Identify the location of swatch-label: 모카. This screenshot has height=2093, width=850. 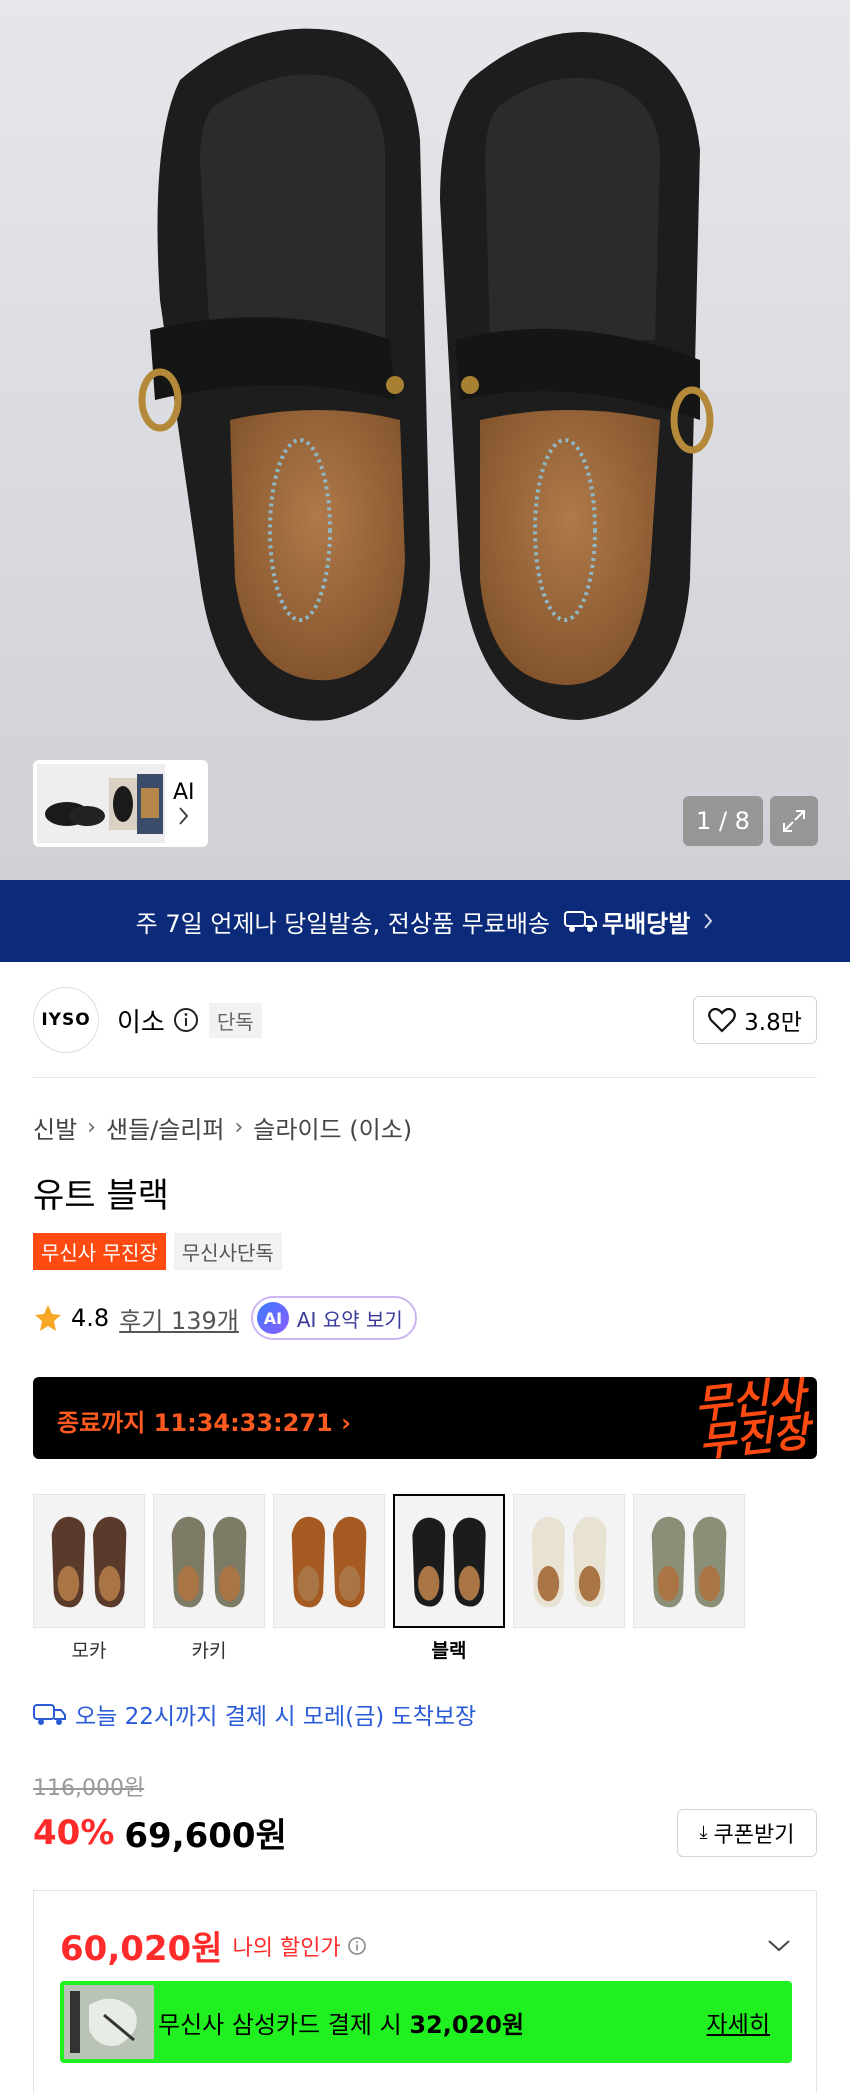
(89, 1651).